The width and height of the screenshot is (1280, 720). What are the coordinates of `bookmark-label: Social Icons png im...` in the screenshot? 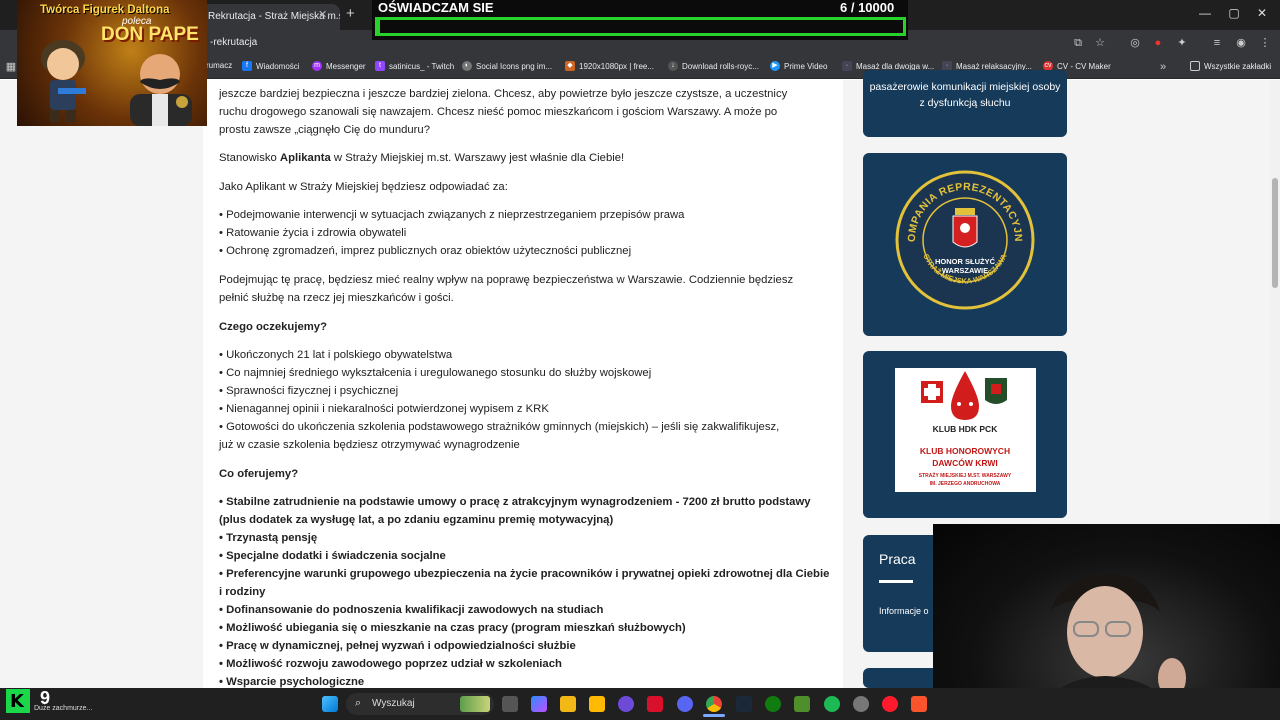 It's located at (514, 66).